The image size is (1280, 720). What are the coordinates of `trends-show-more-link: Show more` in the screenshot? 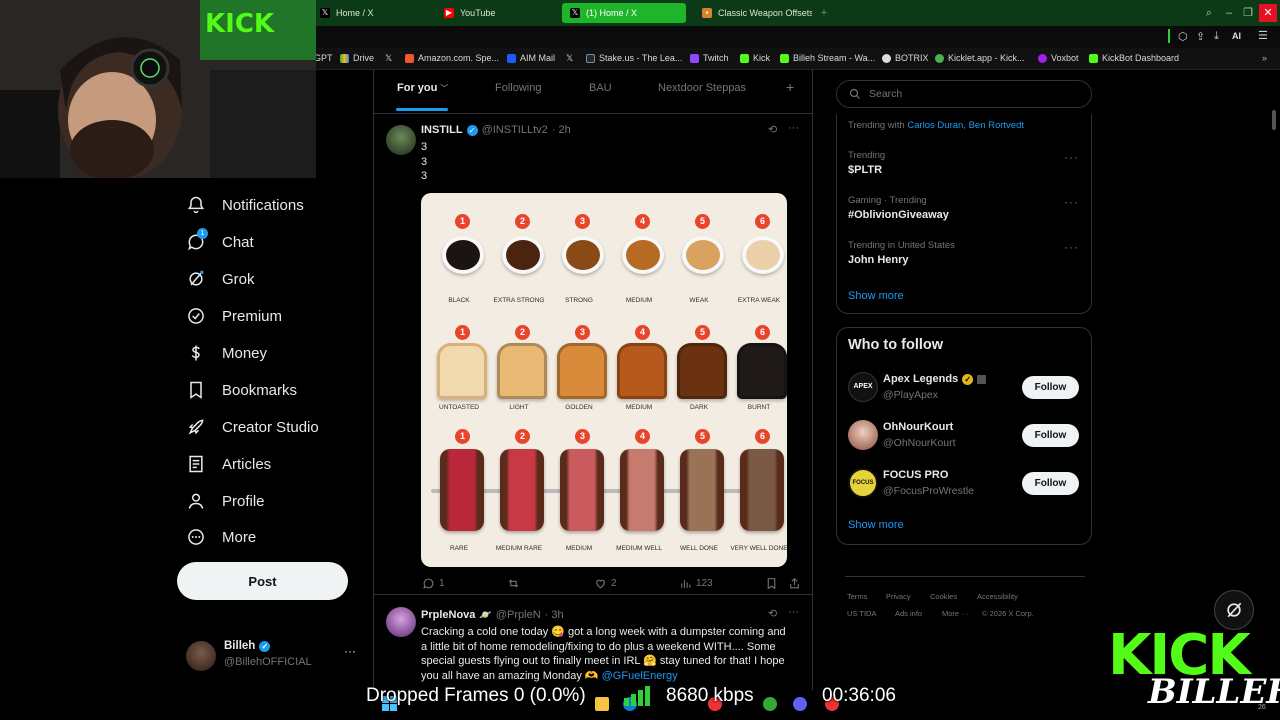 It's located at (876, 296).